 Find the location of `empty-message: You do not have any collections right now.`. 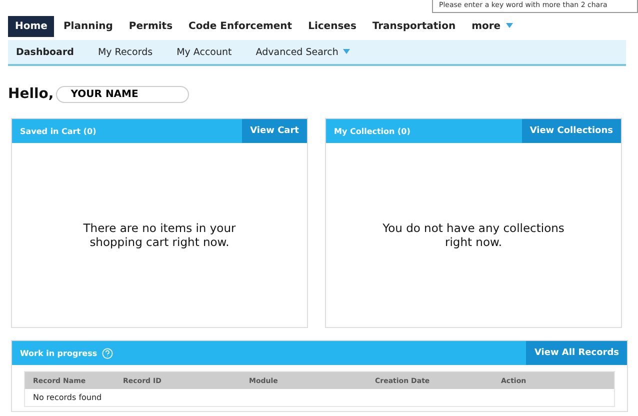

empty-message: You do not have any collections right now. is located at coordinates (474, 235).